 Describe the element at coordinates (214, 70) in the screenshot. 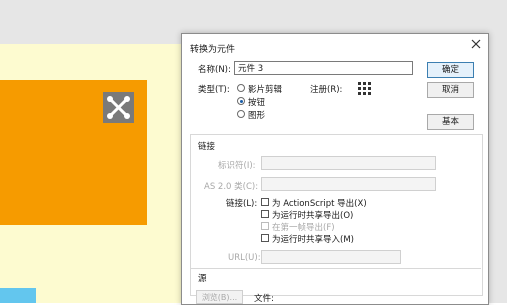

I see `name-label: 名称(N):` at that location.